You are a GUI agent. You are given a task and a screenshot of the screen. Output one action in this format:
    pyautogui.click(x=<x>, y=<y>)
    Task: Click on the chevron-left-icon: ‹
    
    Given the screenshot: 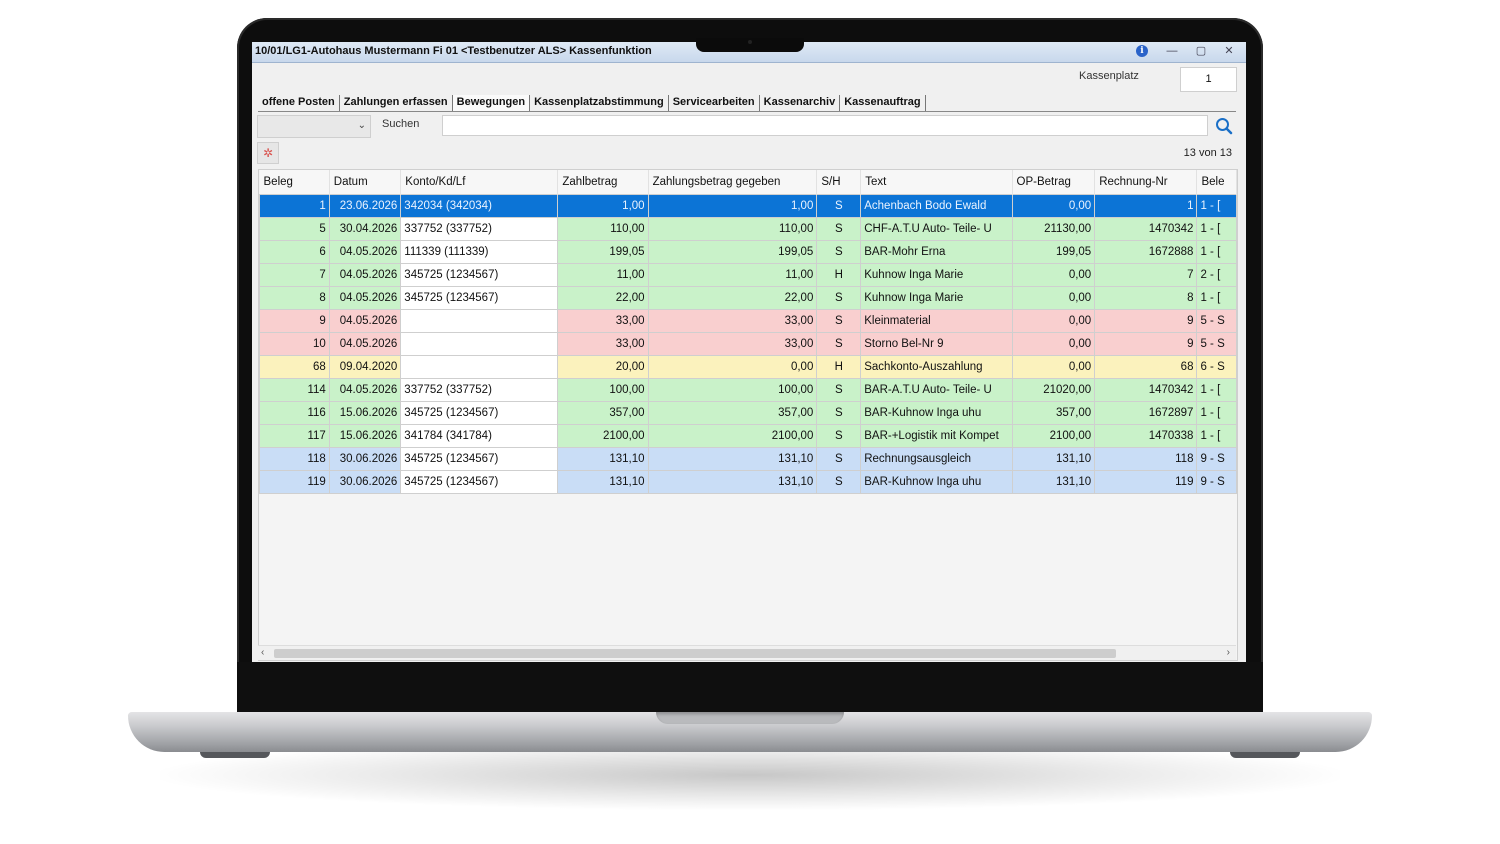 What is the action you would take?
    pyautogui.click(x=262, y=653)
    